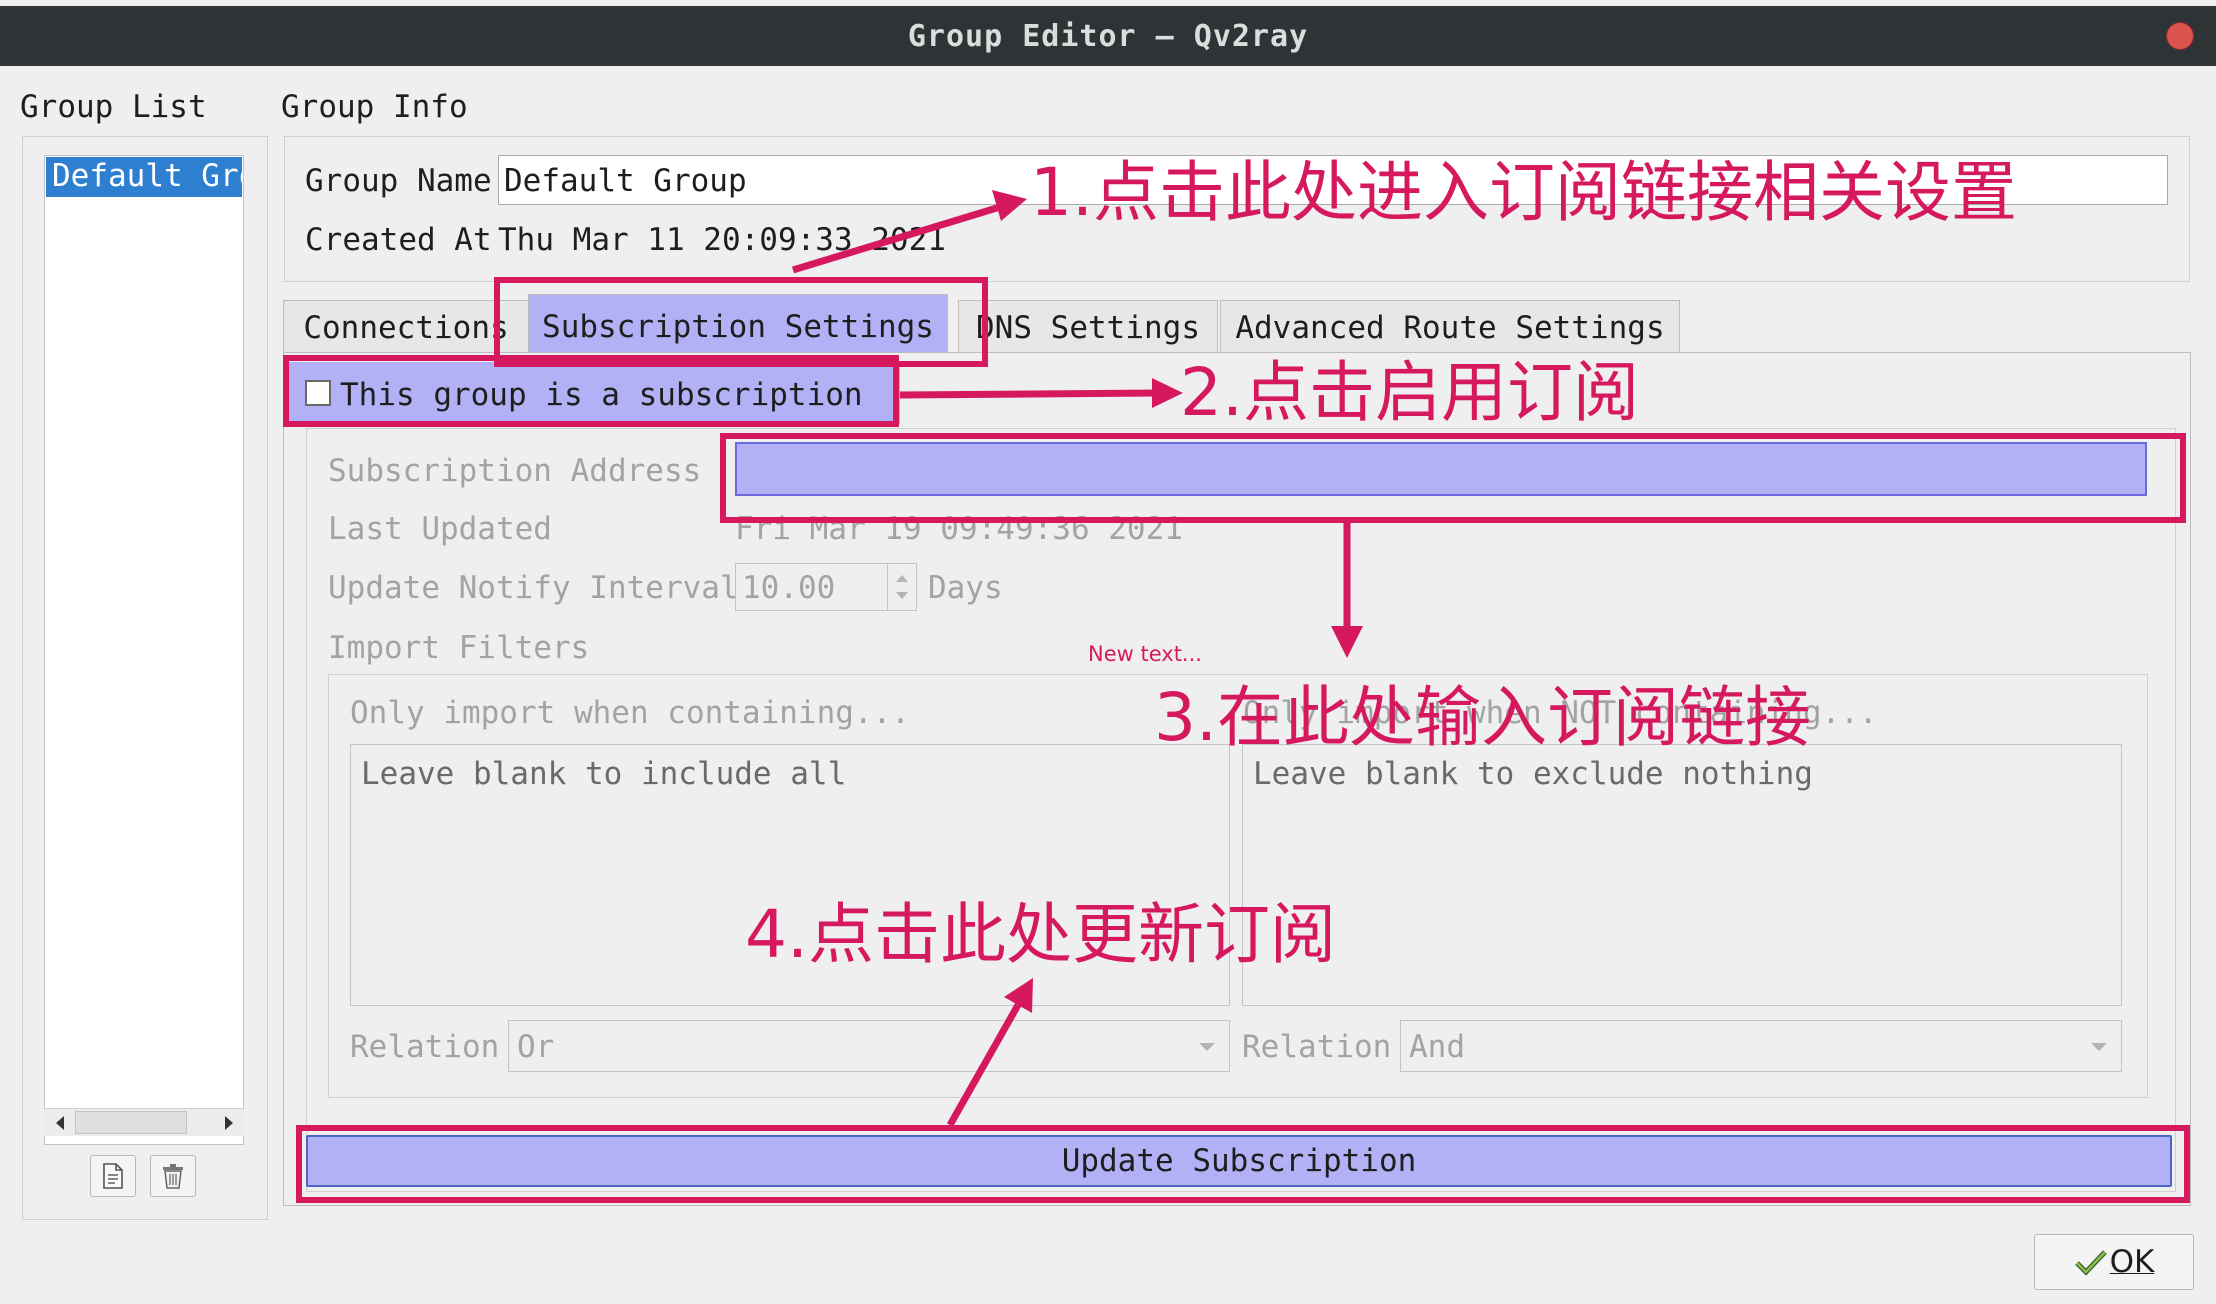  Describe the element at coordinates (1040, 934) in the screenshot. I see `annotation-step4: 4.点击此处更新订阅` at that location.